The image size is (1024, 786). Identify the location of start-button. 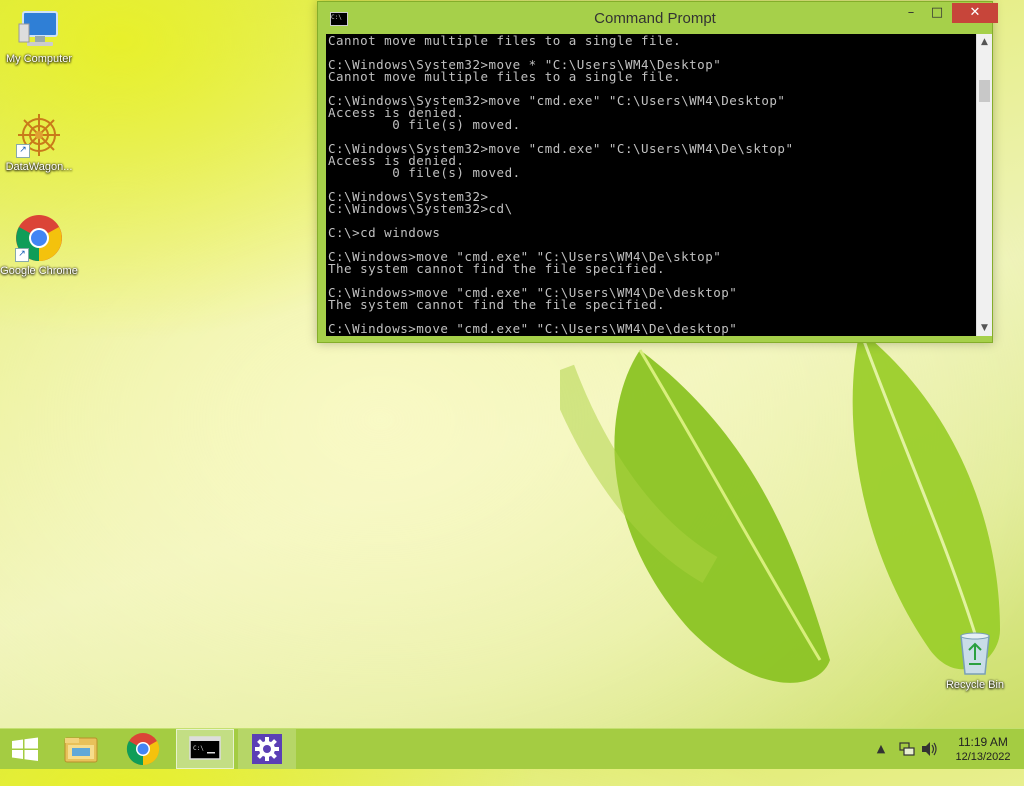
(25, 749).